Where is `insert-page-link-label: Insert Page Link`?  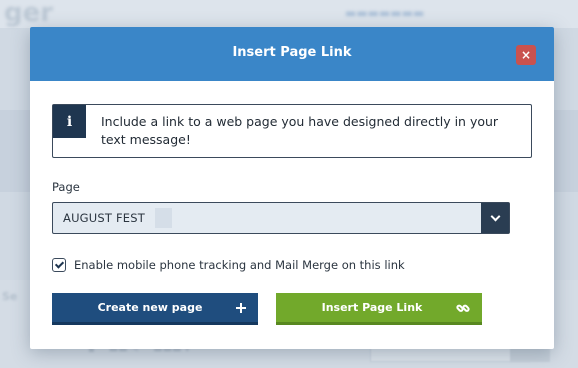 insert-page-link-label: Insert Page Link is located at coordinates (372, 307).